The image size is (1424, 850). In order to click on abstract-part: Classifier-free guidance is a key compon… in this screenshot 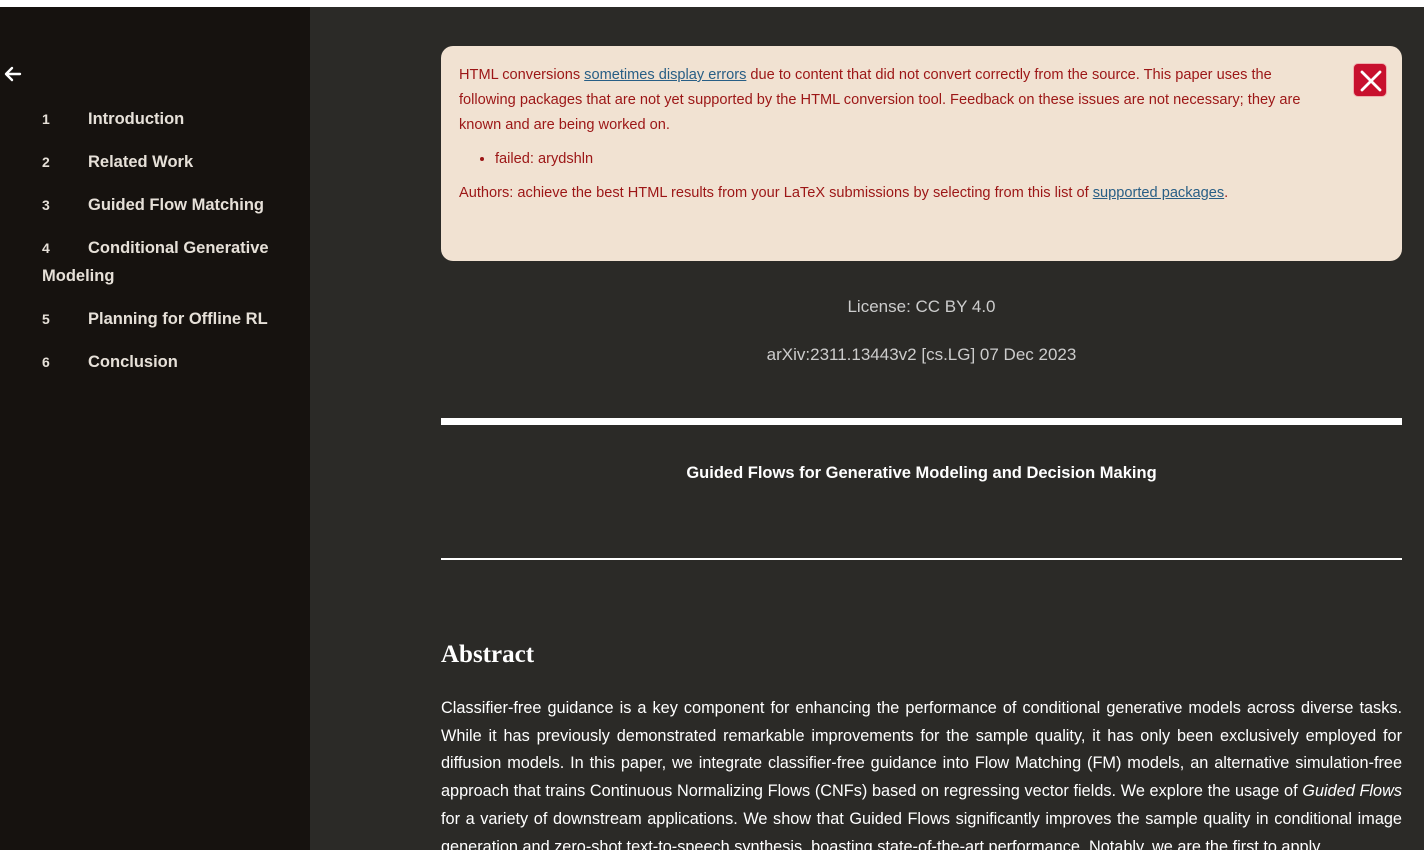, I will do `click(921, 750)`.